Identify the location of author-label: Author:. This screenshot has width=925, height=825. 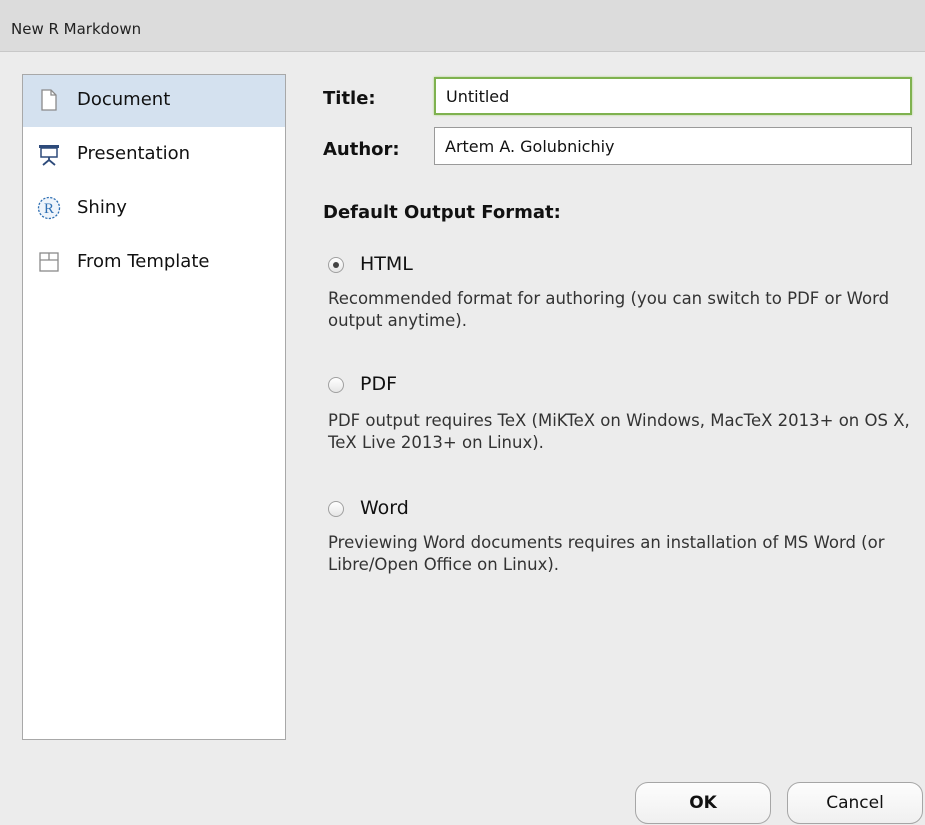
(361, 149).